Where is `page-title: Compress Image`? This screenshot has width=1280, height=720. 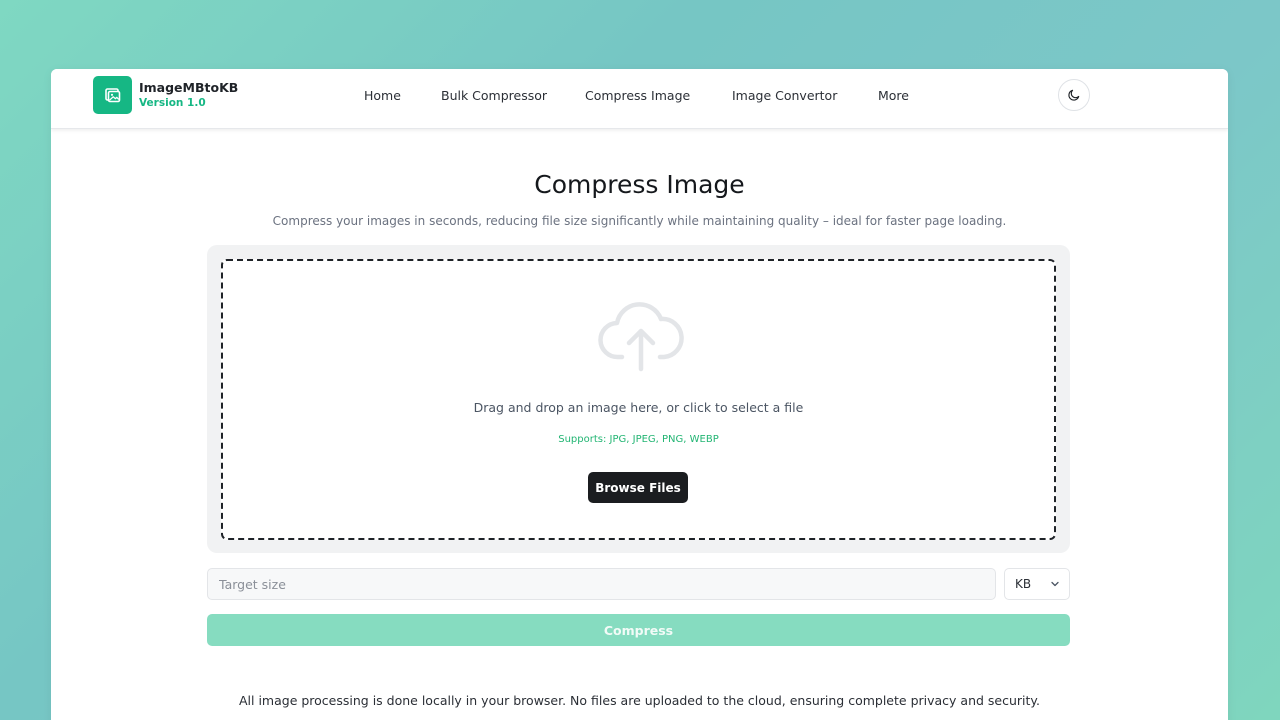
page-title: Compress Image is located at coordinates (639, 184).